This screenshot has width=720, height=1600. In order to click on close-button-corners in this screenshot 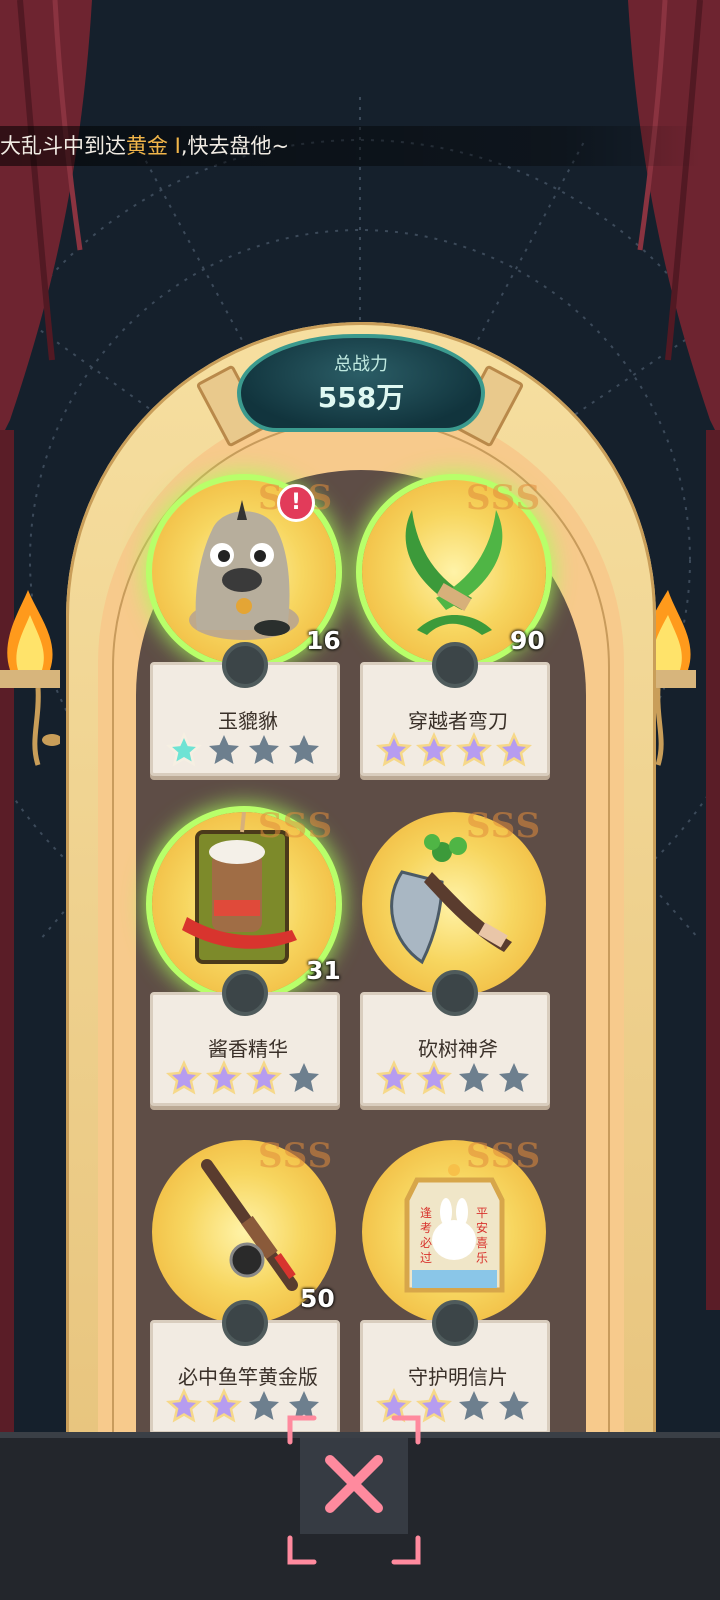, I will do `click(354, 1490)`.